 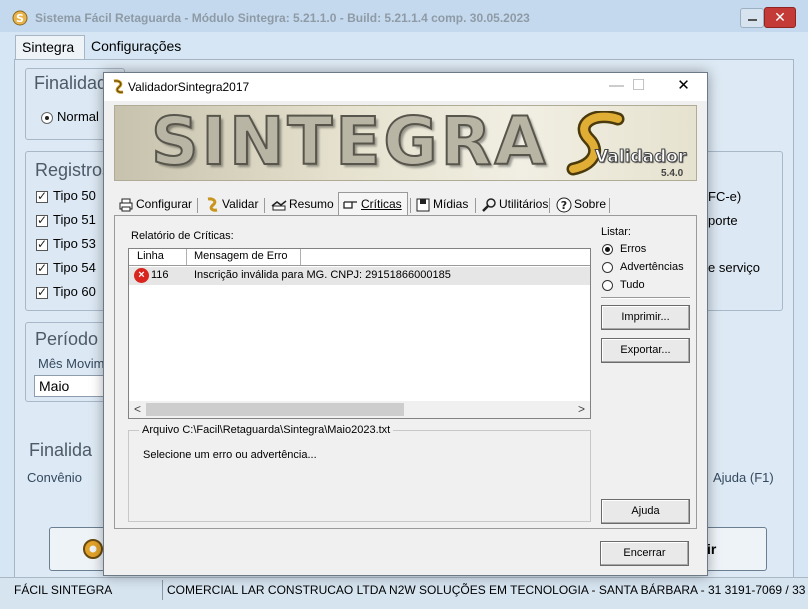 I want to click on dialog-title: ValidadorSintegra2017, so click(x=189, y=87).